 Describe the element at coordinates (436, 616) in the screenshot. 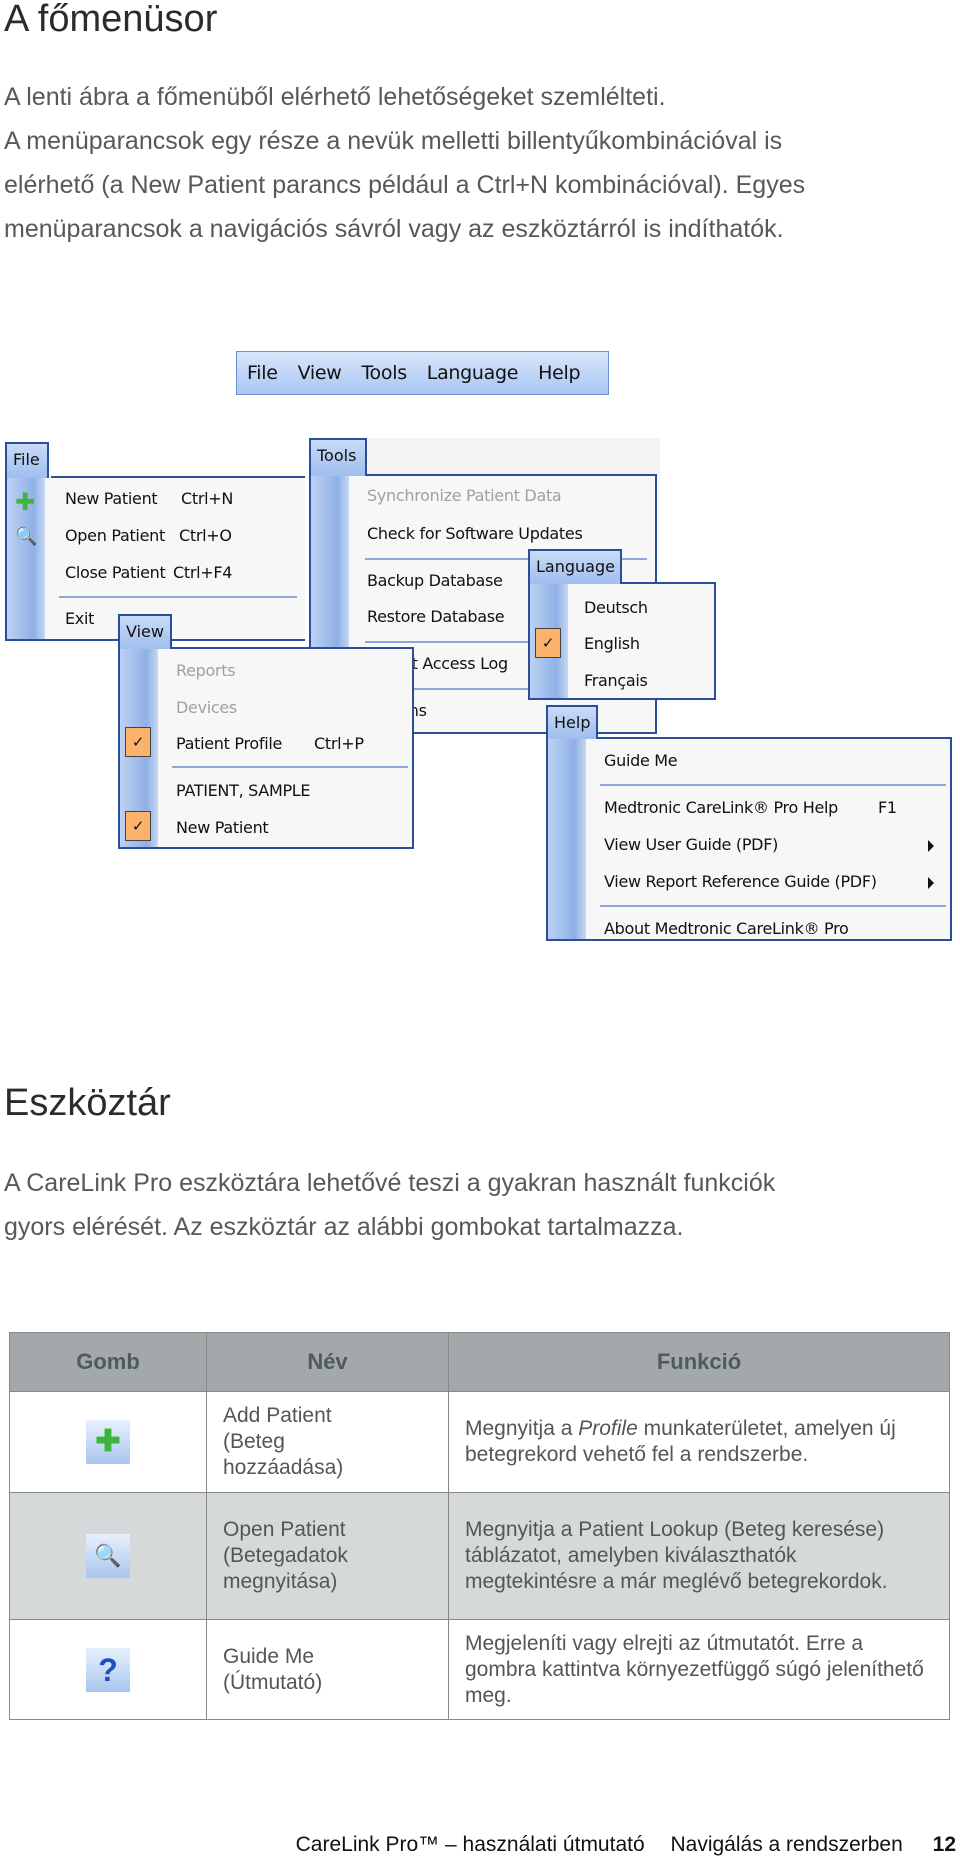

I see `menu-item-restore: Restore Database` at that location.